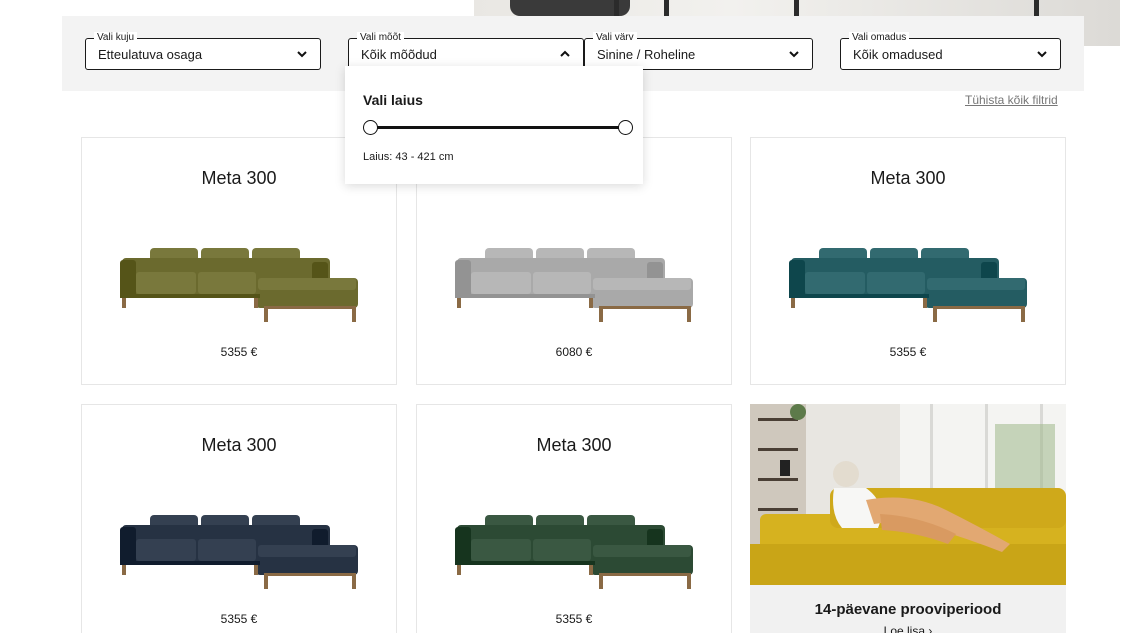  I want to click on size-dropdown-panel: Vali laius Laius: 43 - 421 cm, so click(494, 125).